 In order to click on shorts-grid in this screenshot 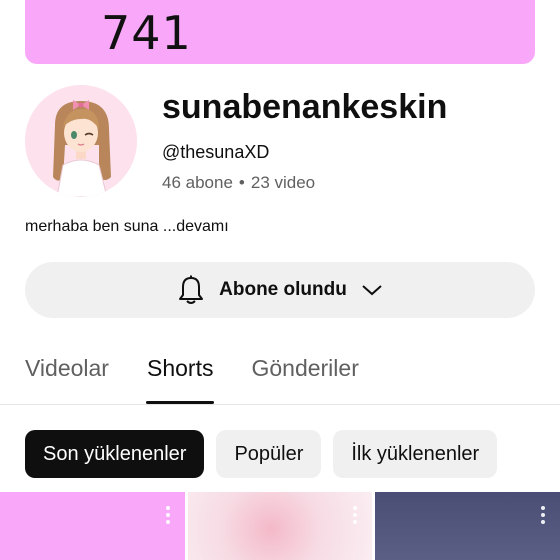, I will do `click(280, 526)`.